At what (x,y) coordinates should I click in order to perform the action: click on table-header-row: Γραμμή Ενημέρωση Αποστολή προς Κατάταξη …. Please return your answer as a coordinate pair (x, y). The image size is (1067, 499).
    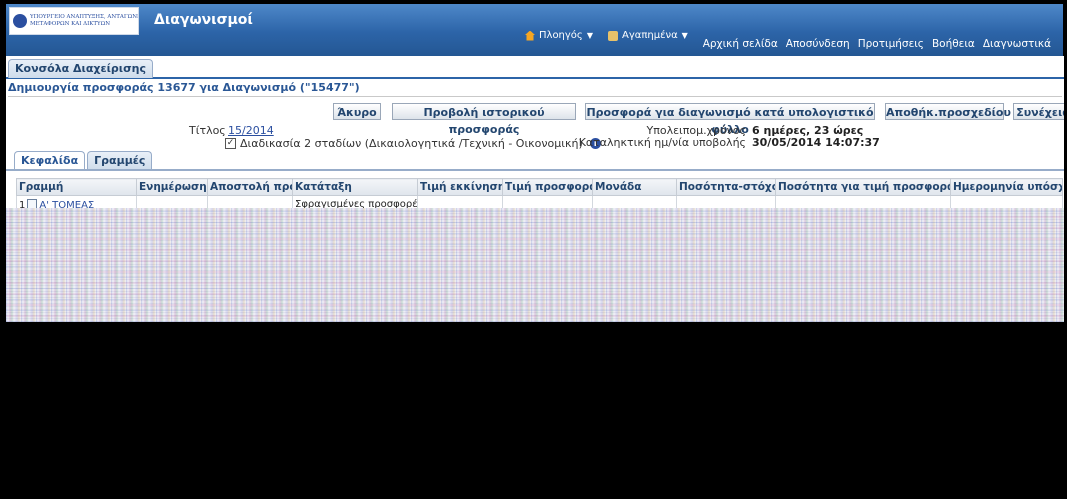
    Looking at the image, I should click on (539, 187).